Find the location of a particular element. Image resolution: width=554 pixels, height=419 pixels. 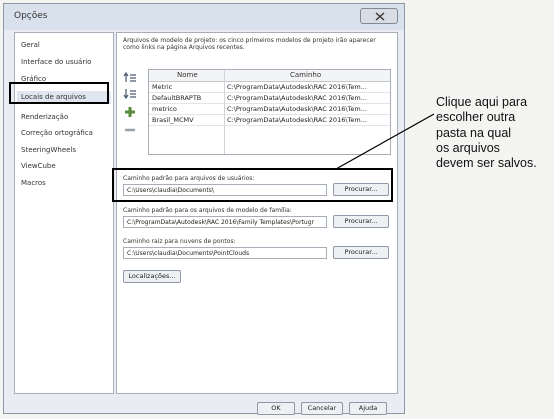

selection-highlight-box is located at coordinates (59, 93).